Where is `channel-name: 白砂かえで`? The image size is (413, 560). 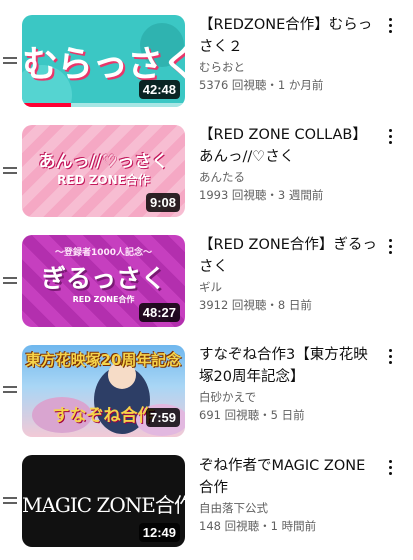 channel-name: 白砂かえで is located at coordinates (228, 397).